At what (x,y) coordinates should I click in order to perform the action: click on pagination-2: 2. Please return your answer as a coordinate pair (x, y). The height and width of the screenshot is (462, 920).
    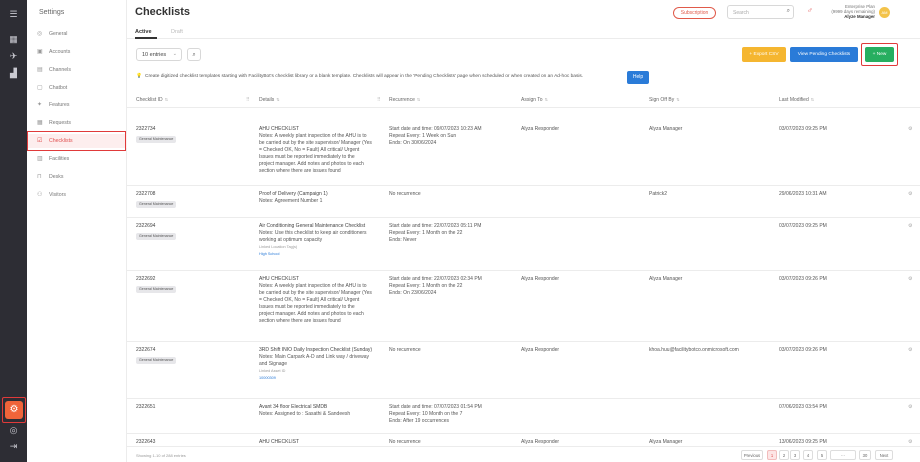
    Looking at the image, I should click on (784, 455).